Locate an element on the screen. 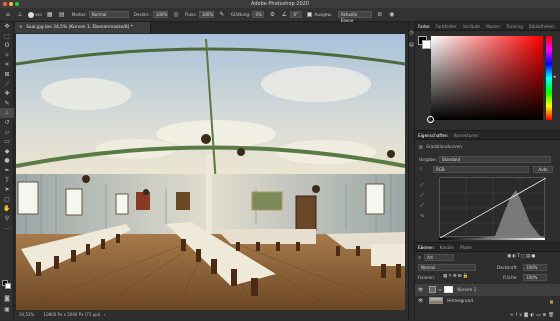 Image resolution: width=560 pixels, height=321 pixels. crop-tool: ⌗ is located at coordinates (7, 65).